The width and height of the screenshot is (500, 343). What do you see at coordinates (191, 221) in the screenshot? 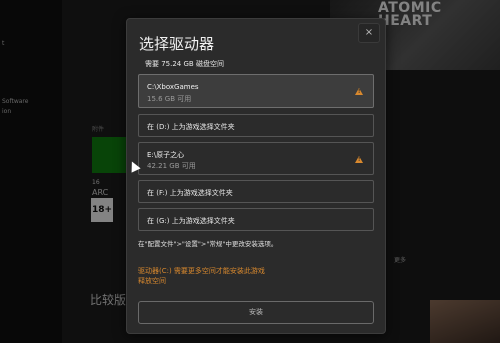
I see `drive-option-label: 在 (G:) 上为游戏选择文件夹` at bounding box center [191, 221].